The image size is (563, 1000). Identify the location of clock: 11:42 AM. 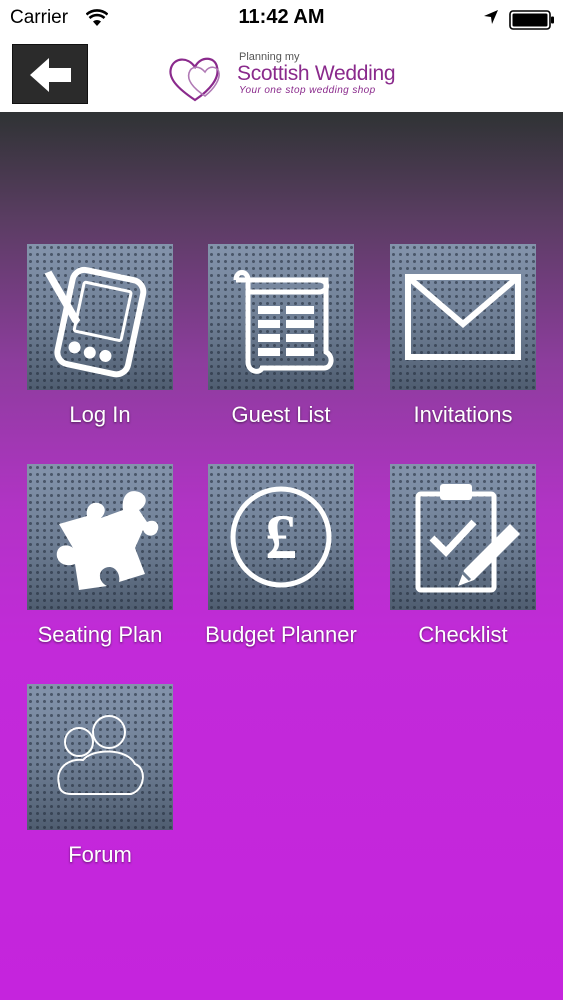
(281, 17).